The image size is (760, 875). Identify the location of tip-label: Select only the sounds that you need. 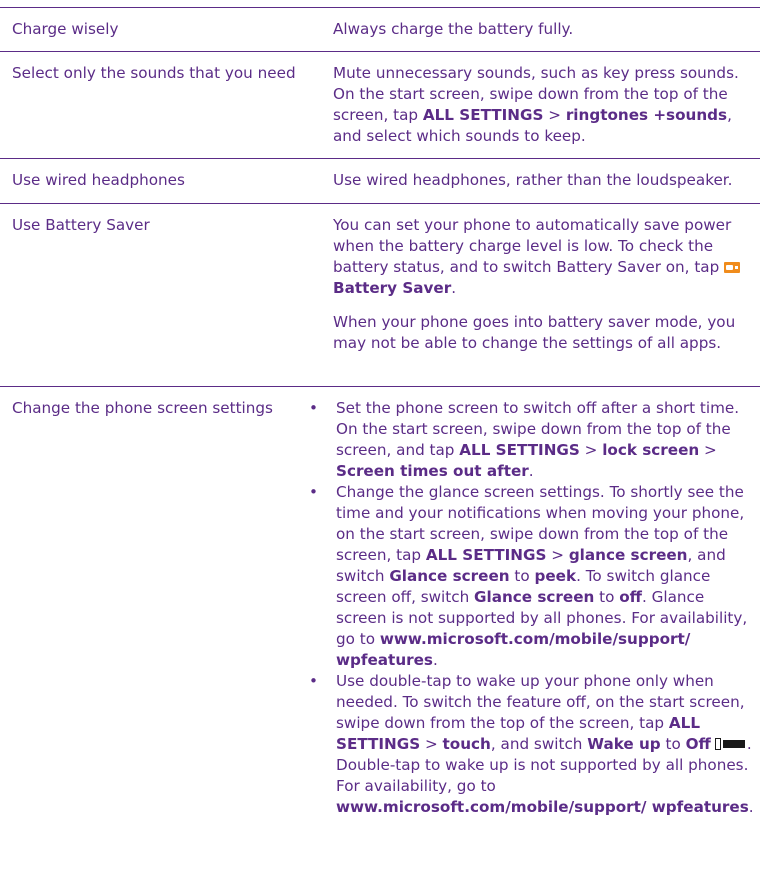
(154, 73).